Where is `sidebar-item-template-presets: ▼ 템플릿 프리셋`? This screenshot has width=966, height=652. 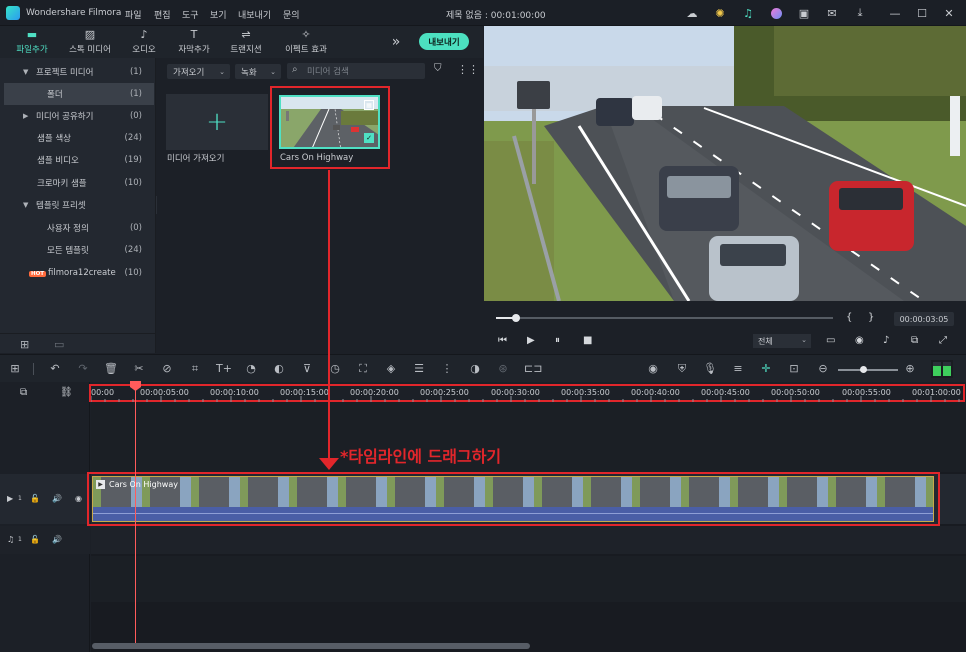 sidebar-item-template-presets: ▼ 템플릿 프리셋 is located at coordinates (77, 205).